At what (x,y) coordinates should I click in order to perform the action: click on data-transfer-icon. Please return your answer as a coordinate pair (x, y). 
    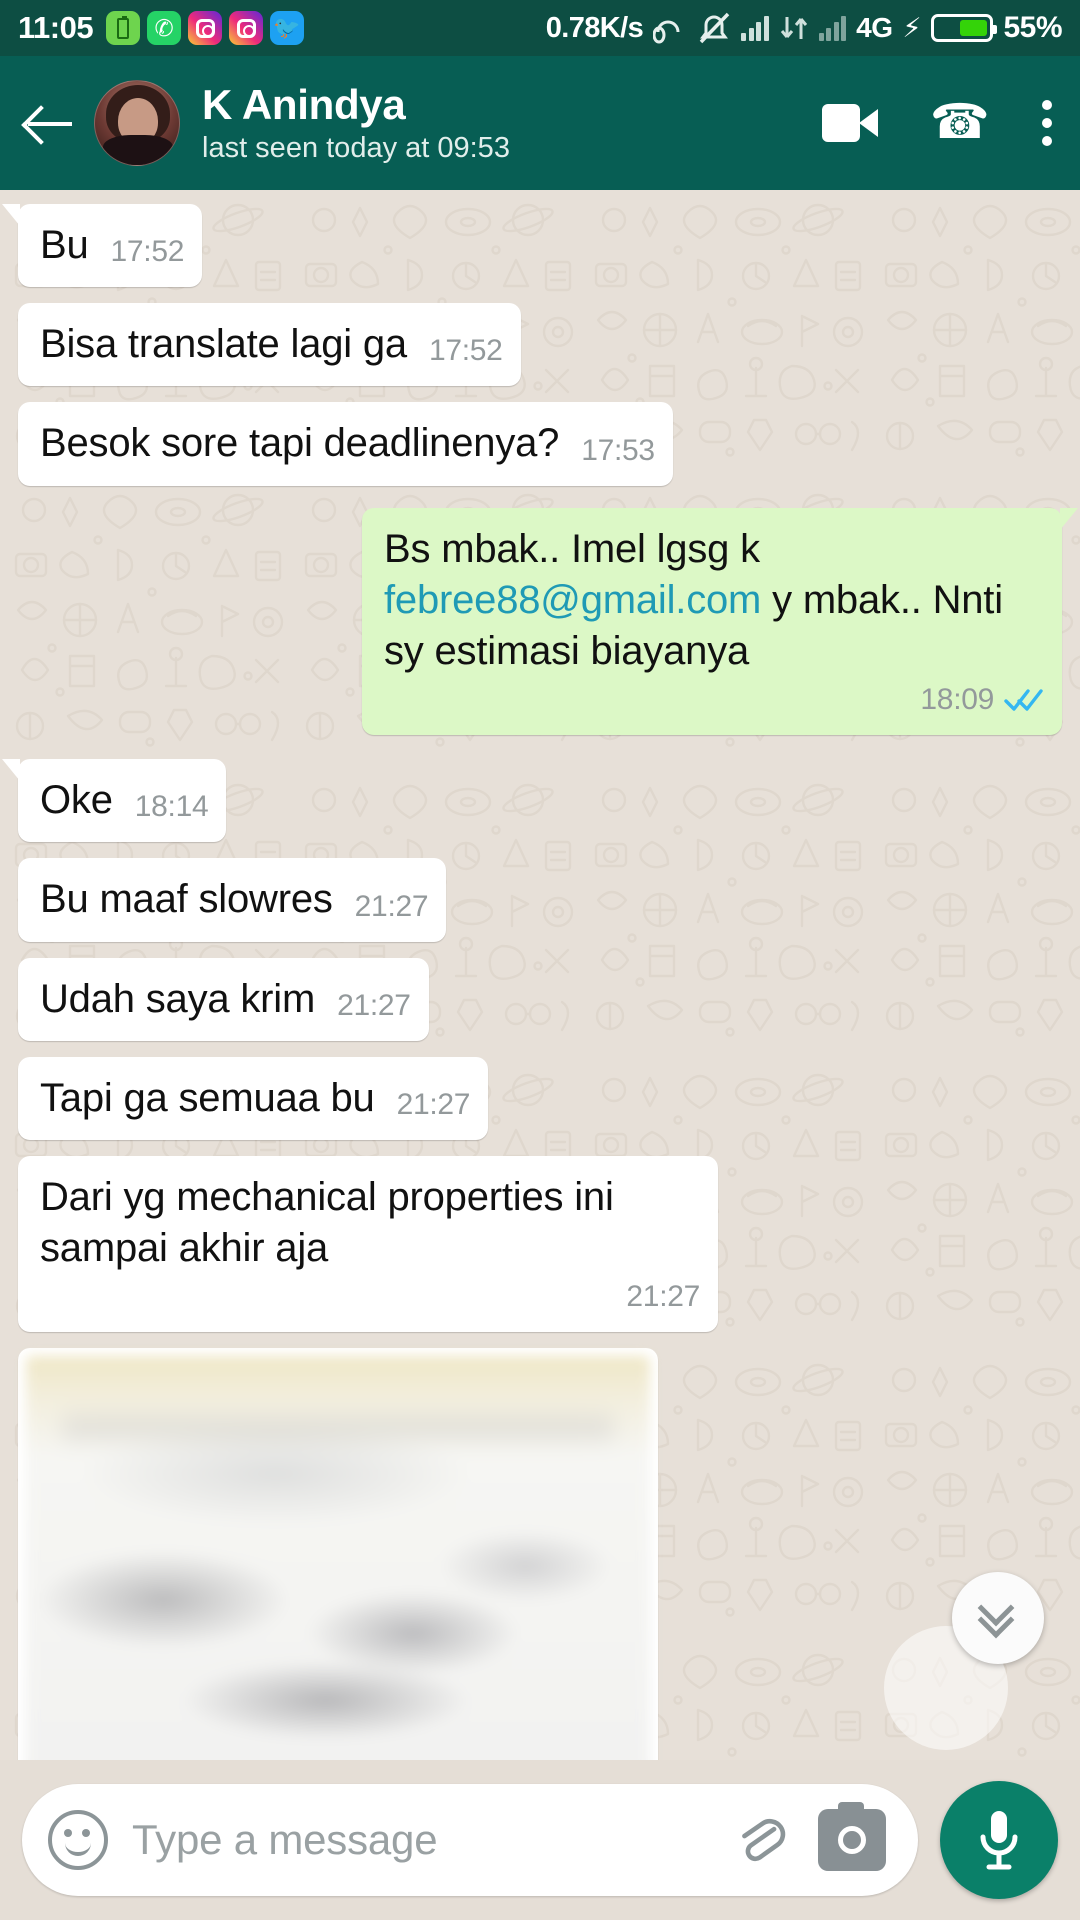
    Looking at the image, I should click on (794, 28).